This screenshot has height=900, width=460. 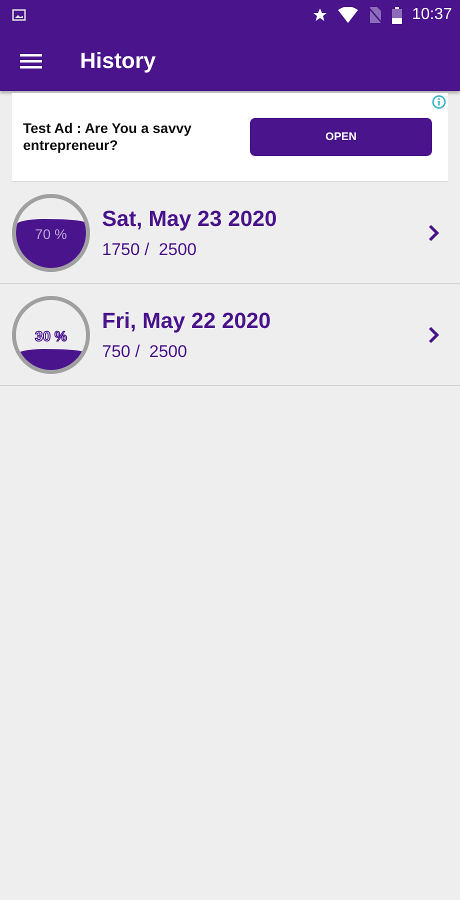 I want to click on amount-text: 1750 / 2500, so click(x=150, y=250).